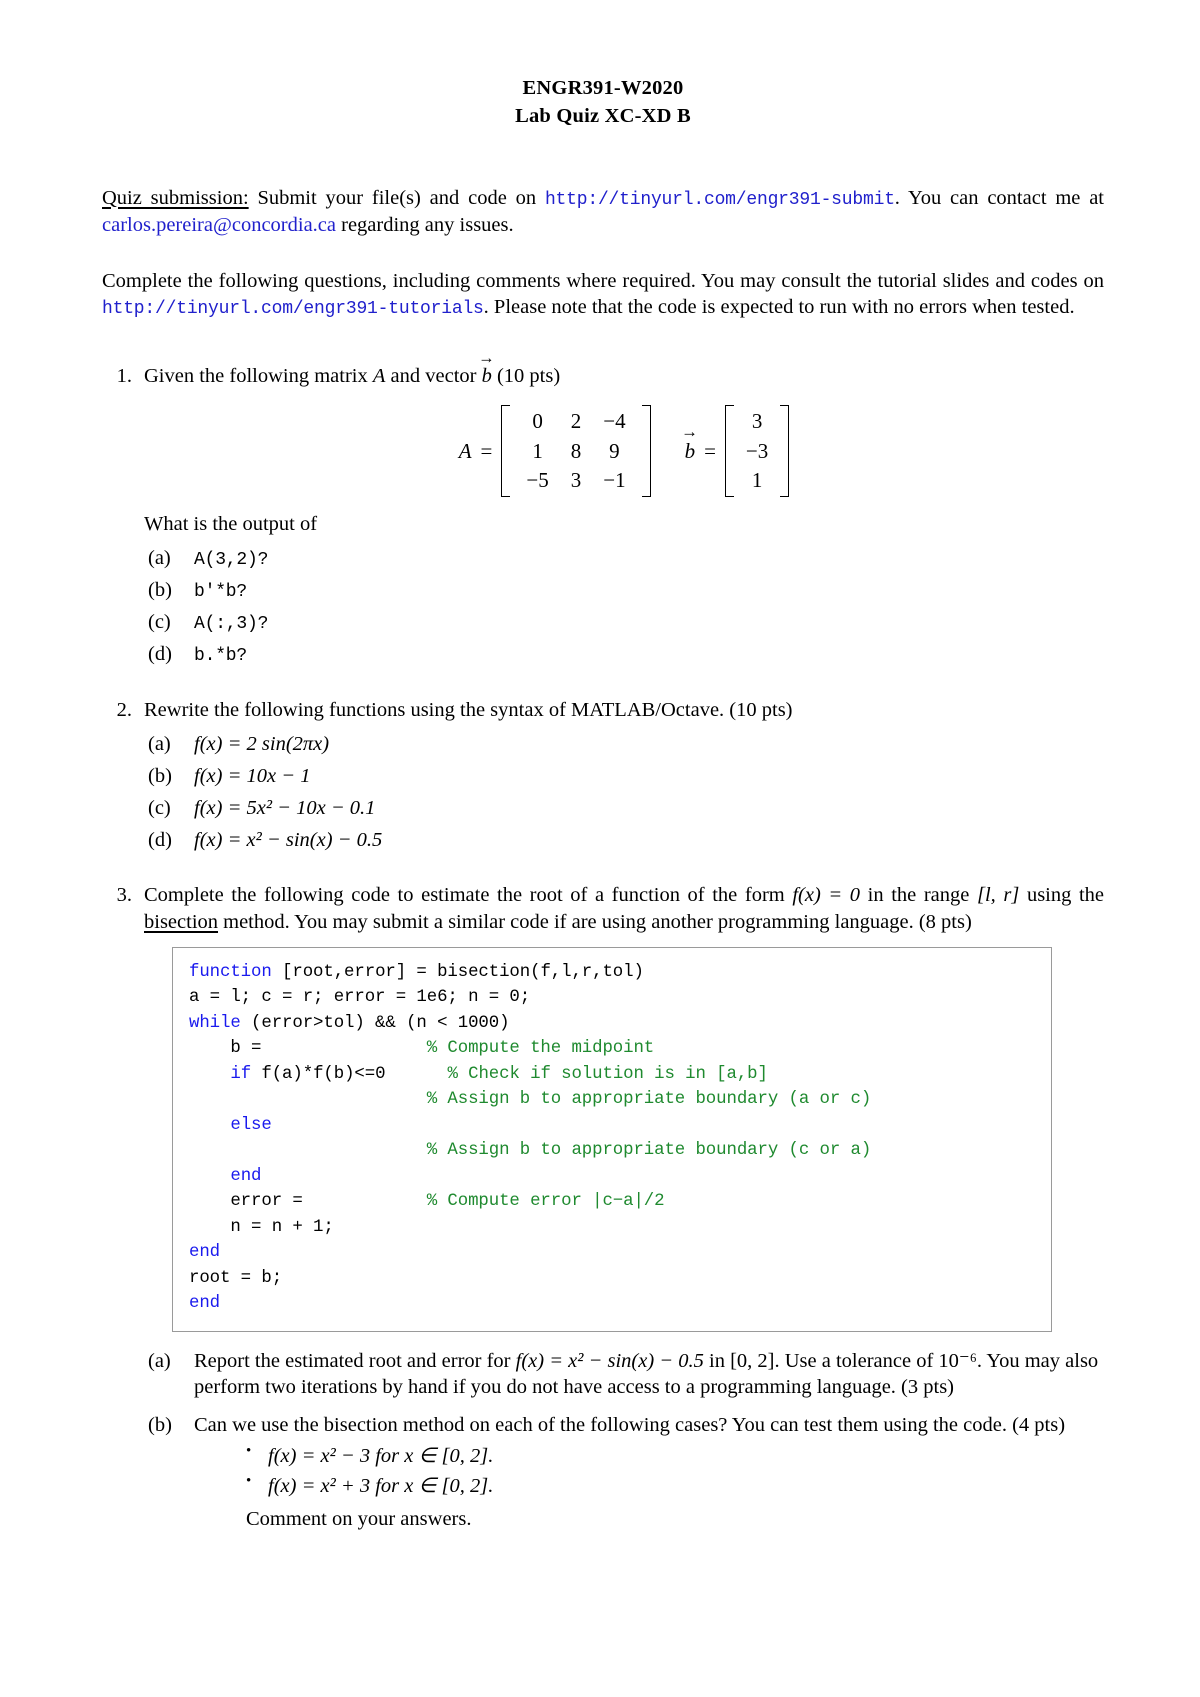 The width and height of the screenshot is (1200, 1697). I want to click on q1-item-a: (a) A(3,2)?, so click(624, 559).